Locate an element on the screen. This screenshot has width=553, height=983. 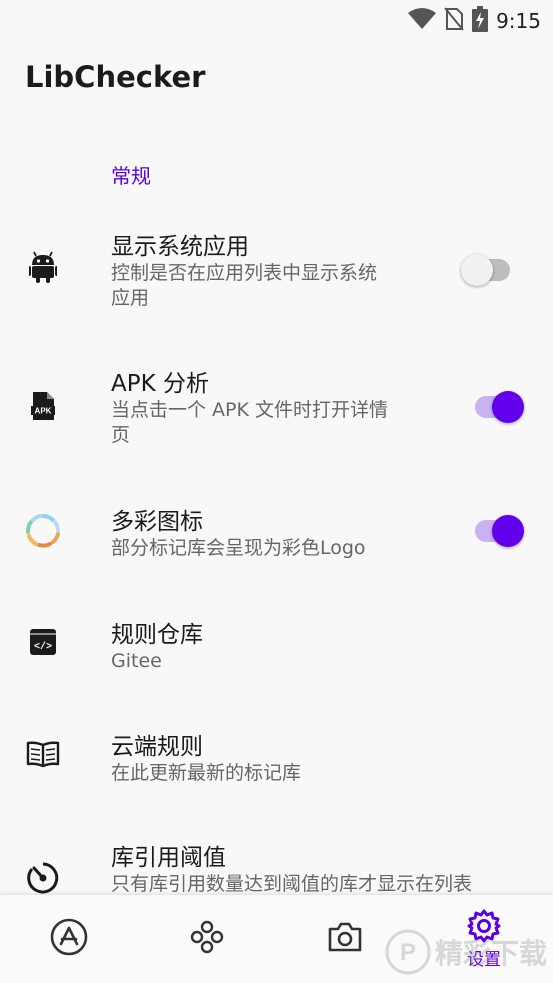
pref-summary: 只有库引用数量达到阈值的库才显示在列表 is located at coordinates (291, 884).